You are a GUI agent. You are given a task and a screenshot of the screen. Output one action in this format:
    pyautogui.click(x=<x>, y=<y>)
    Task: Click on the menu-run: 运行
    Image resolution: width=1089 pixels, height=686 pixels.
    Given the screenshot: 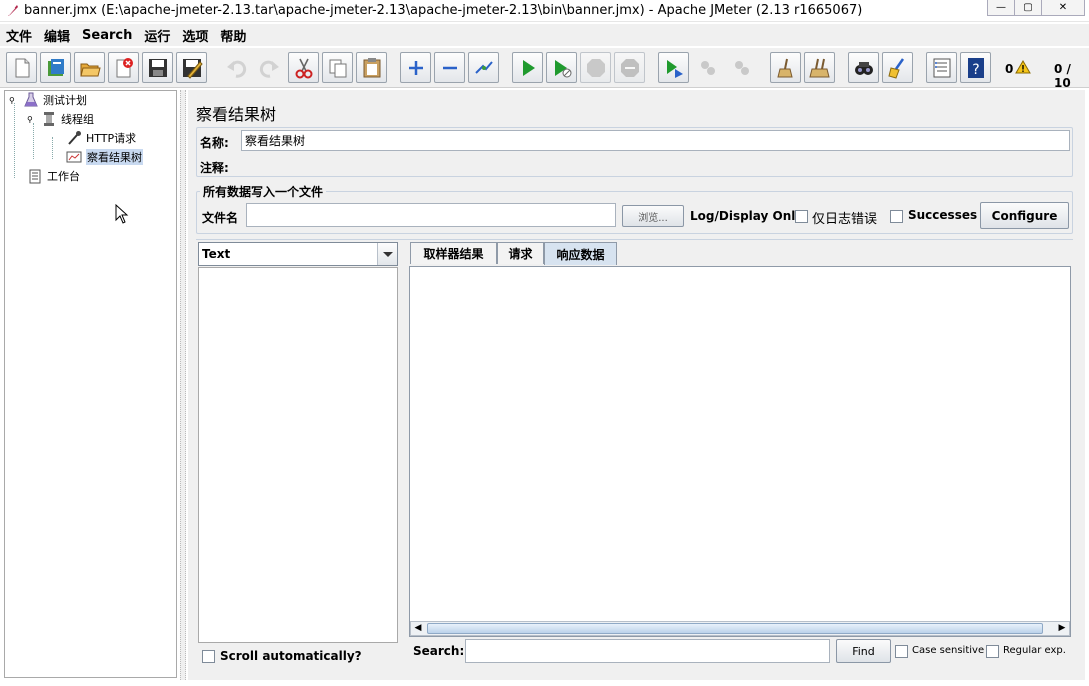 What is the action you would take?
    pyautogui.click(x=157, y=35)
    